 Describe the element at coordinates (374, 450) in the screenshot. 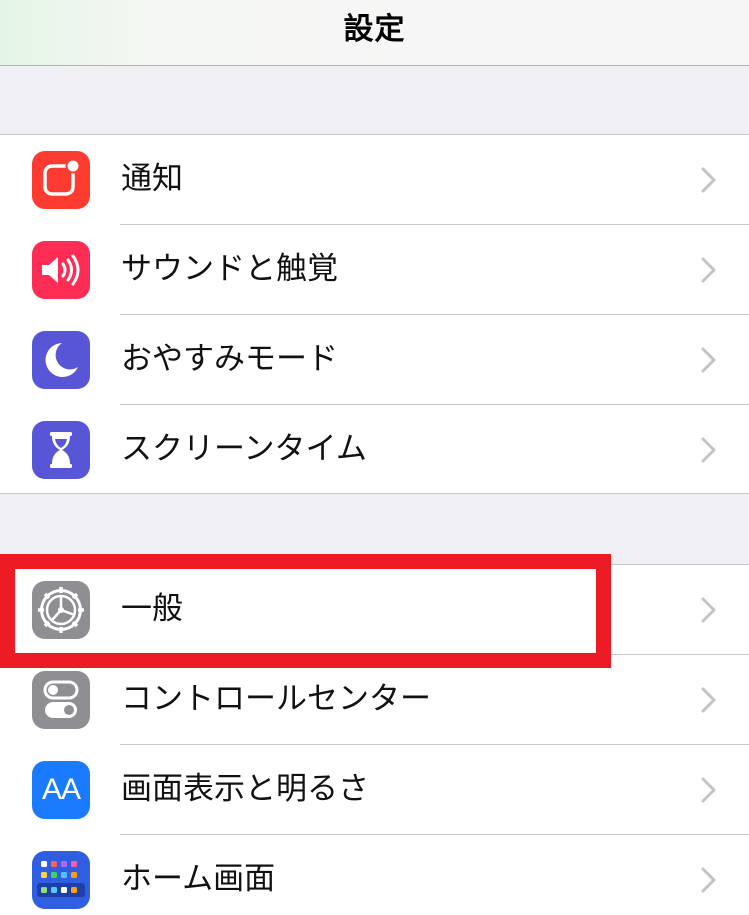

I see `settings-row-screen-time: スクリーンタイム` at that location.